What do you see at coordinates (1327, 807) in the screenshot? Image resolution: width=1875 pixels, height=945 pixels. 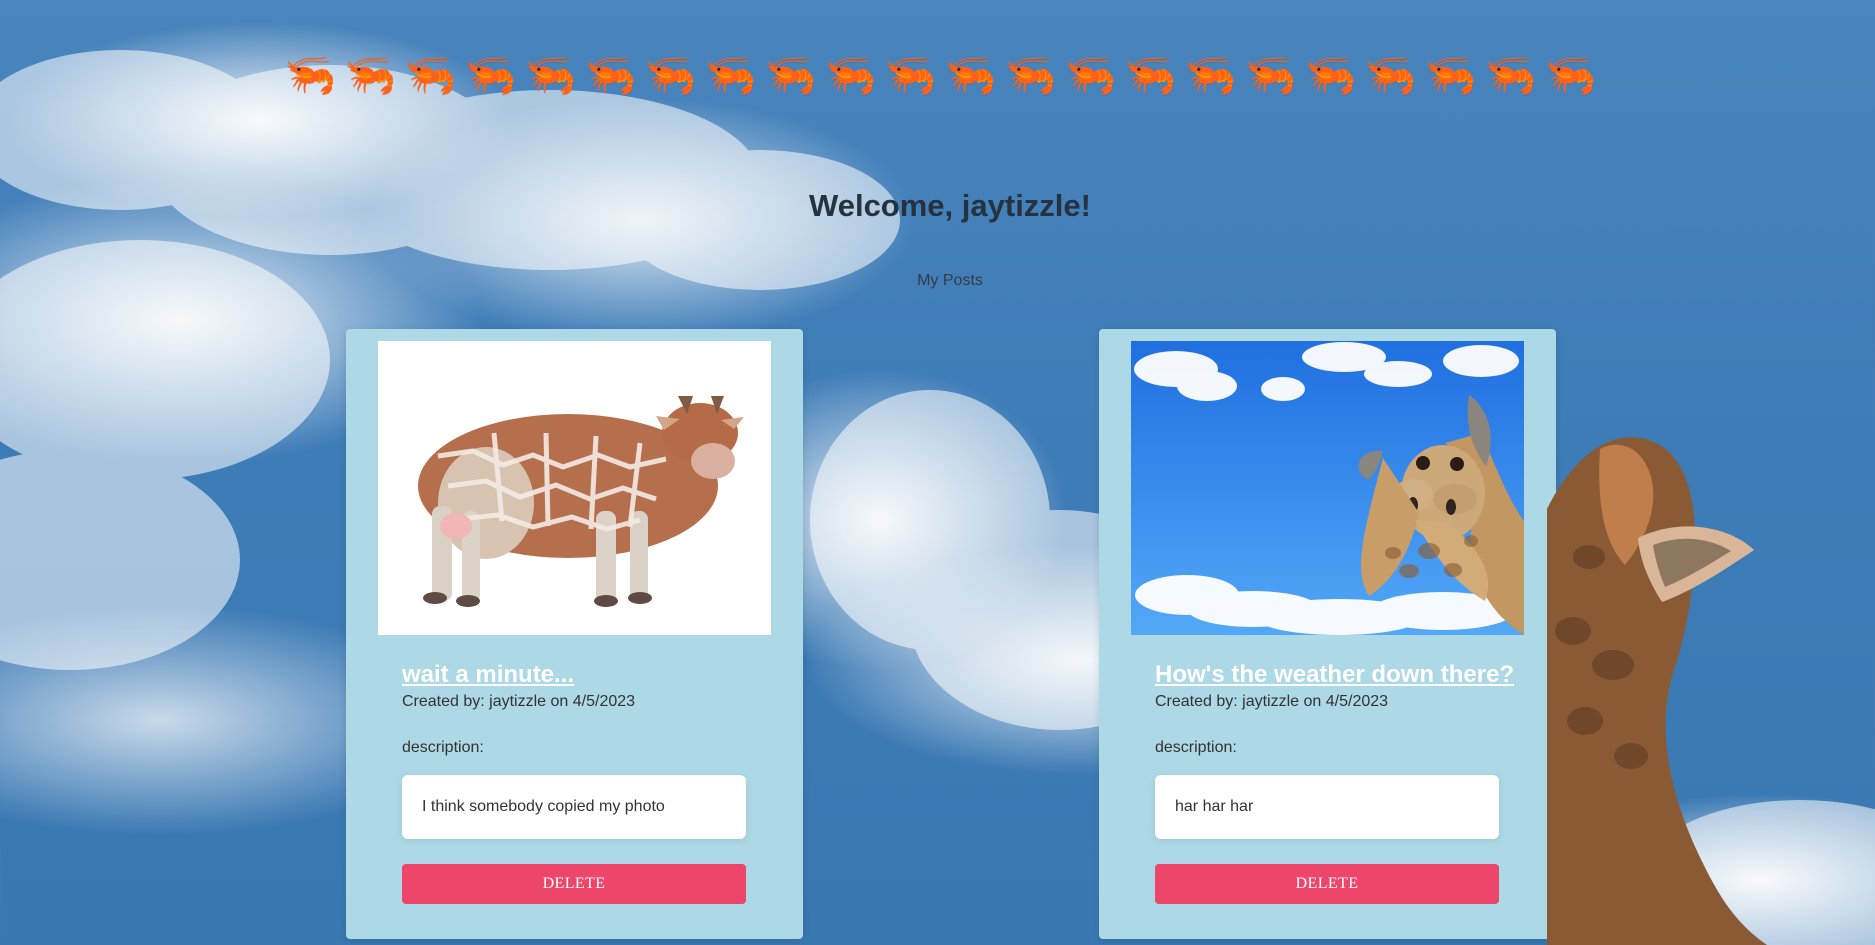 I see `post-description: har har har` at bounding box center [1327, 807].